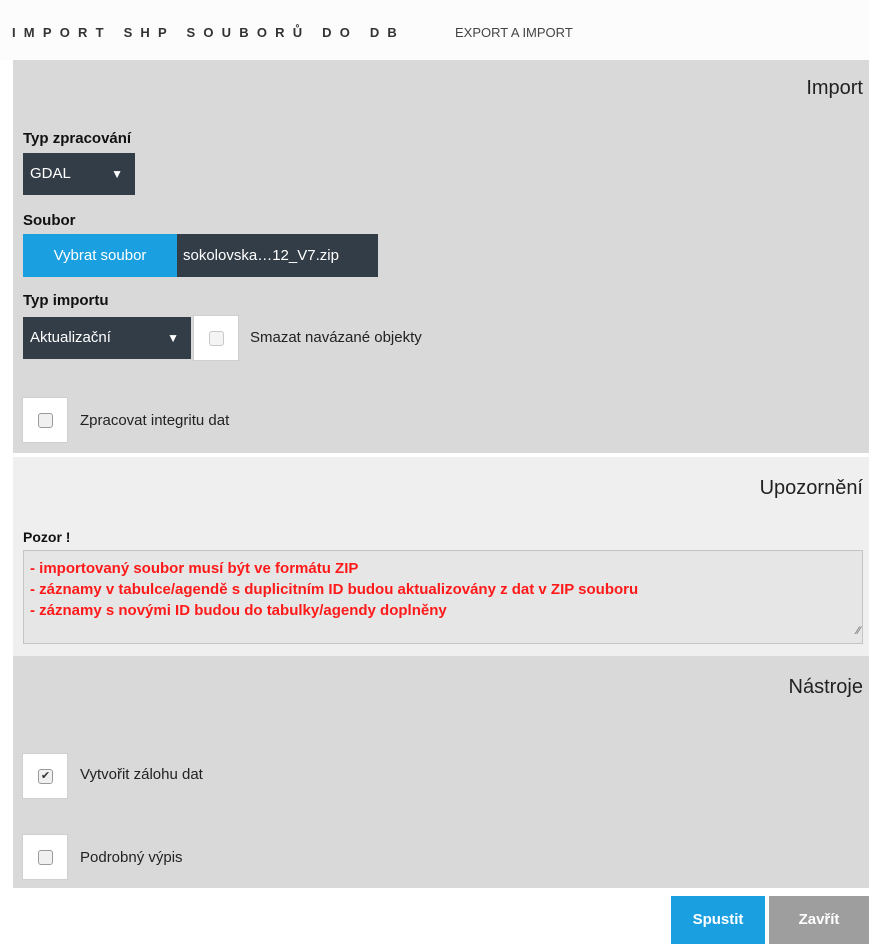 The width and height of the screenshot is (869, 947). What do you see at coordinates (811, 488) in the screenshot?
I see `warning-panel-title: Upozornění` at bounding box center [811, 488].